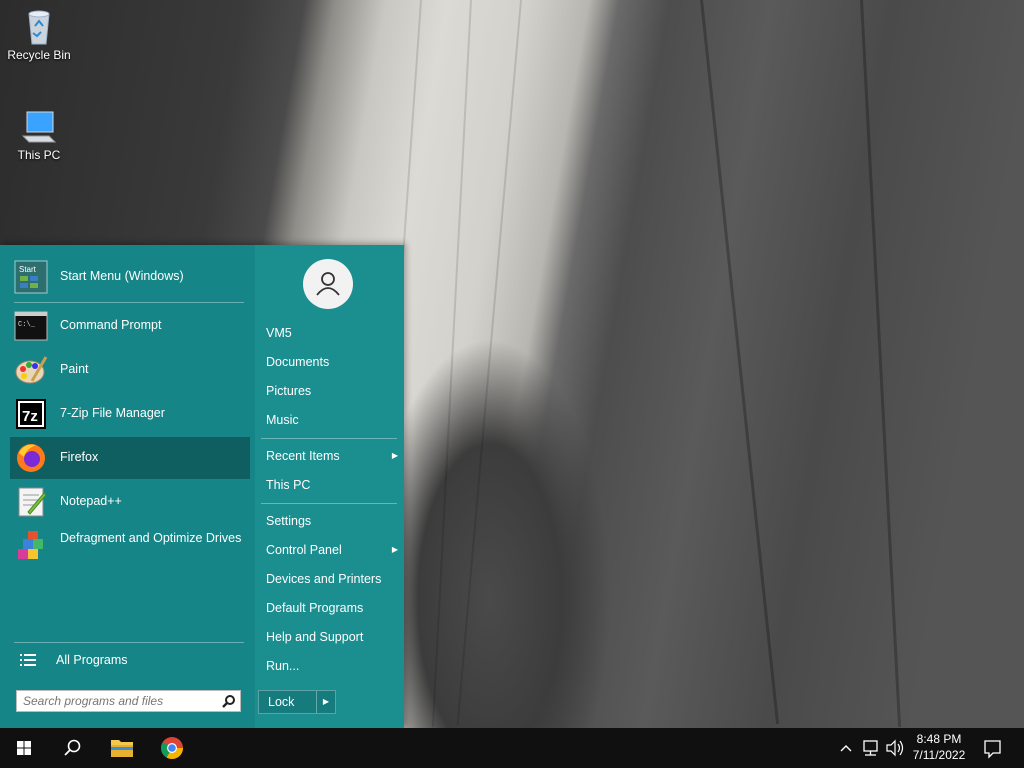 The image size is (1024, 771). I want to click on 7zip-icon: 7z, so click(31, 414).